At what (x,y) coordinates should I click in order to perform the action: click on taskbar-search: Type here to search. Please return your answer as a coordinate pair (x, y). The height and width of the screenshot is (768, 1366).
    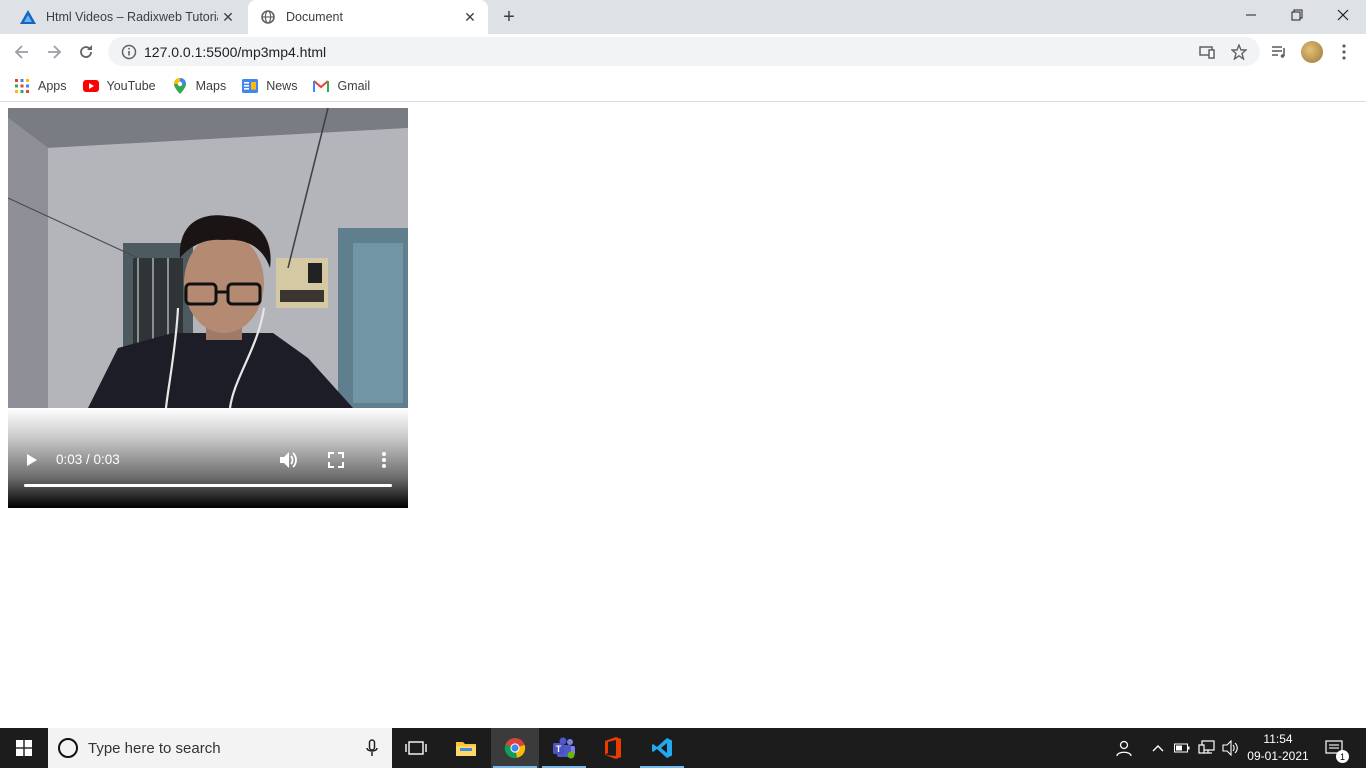
    Looking at the image, I should click on (220, 748).